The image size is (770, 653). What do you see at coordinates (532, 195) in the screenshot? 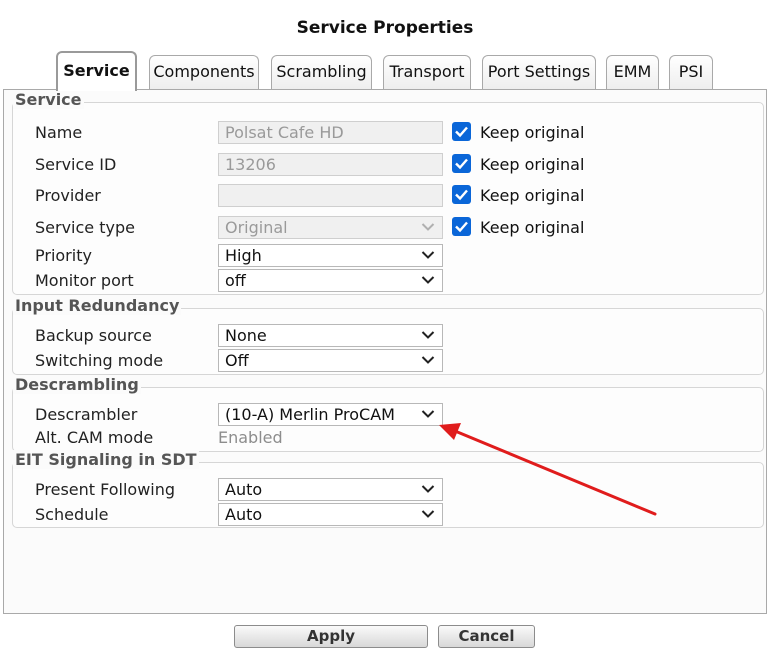
I see `provider-keep-original-label: Keep original` at bounding box center [532, 195].